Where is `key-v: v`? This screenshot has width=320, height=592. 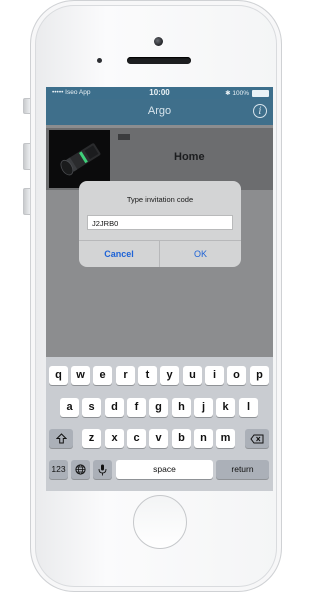 key-v: v is located at coordinates (158, 438).